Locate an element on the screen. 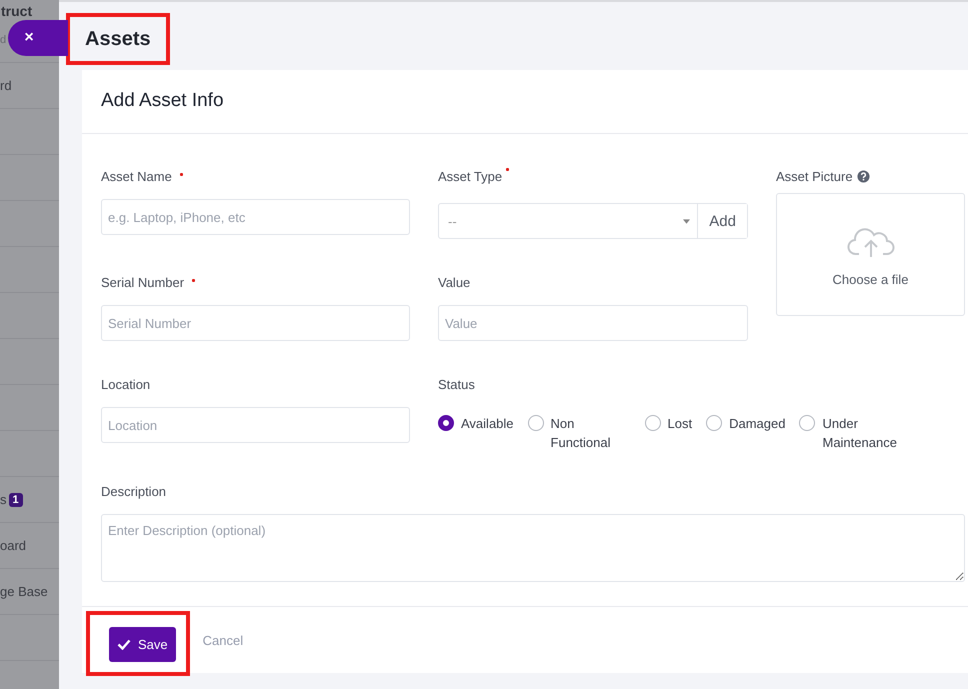 This screenshot has width=968, height=689. save-button: Save is located at coordinates (142, 644).